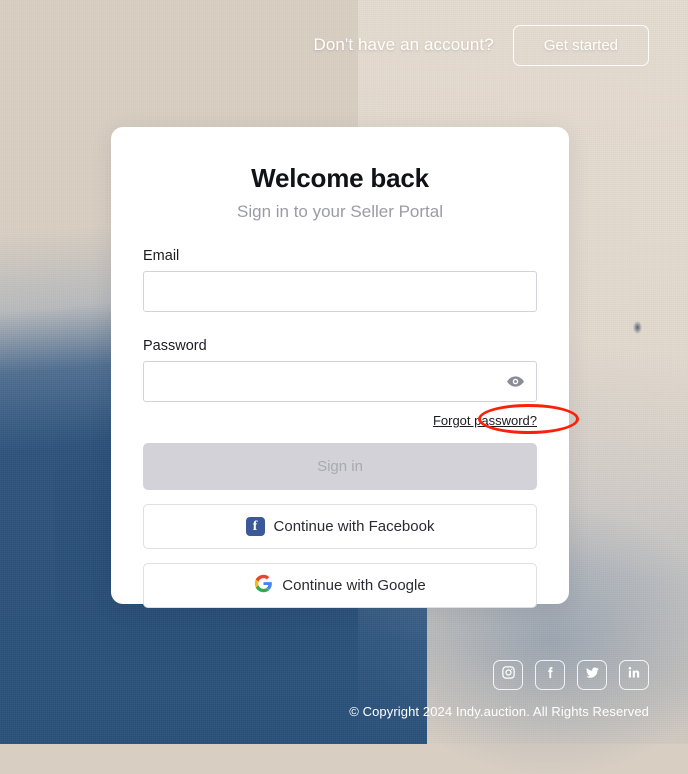  I want to click on social-link-linkedin, so click(634, 674).